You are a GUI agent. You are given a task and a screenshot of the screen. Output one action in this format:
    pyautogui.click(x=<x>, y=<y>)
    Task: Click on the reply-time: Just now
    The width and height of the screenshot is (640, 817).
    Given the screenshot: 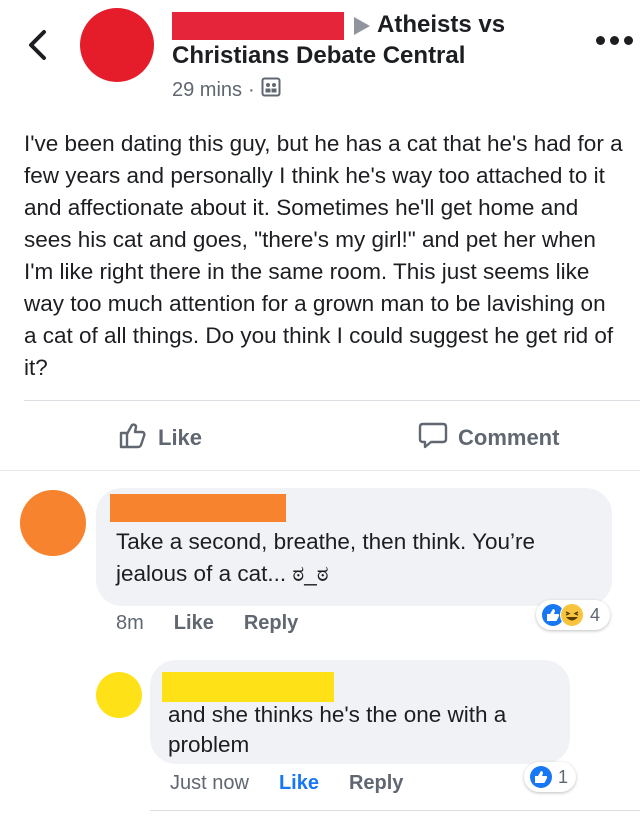 What is the action you would take?
    pyautogui.click(x=209, y=783)
    